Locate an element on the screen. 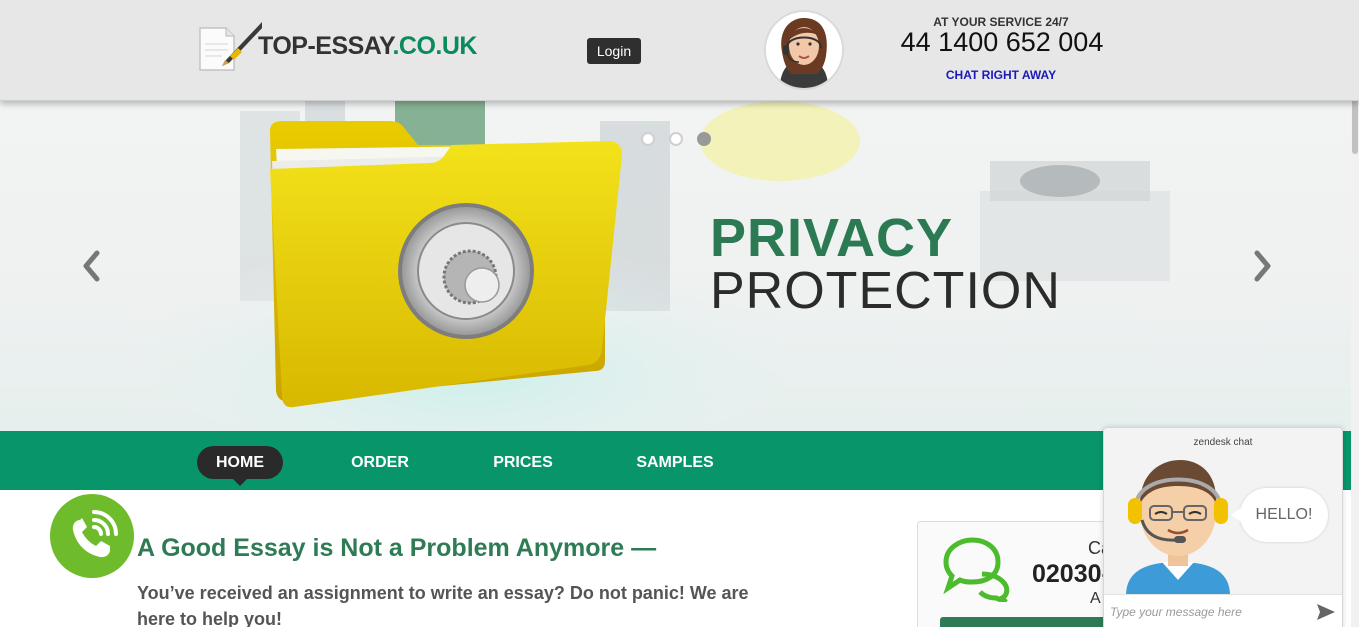  chat-message-input is located at coordinates (1205, 612).